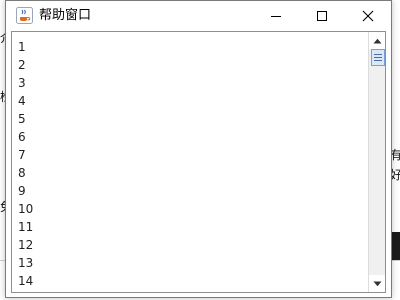 The width and height of the screenshot is (400, 300). I want to click on text-line: 9, so click(22, 191).